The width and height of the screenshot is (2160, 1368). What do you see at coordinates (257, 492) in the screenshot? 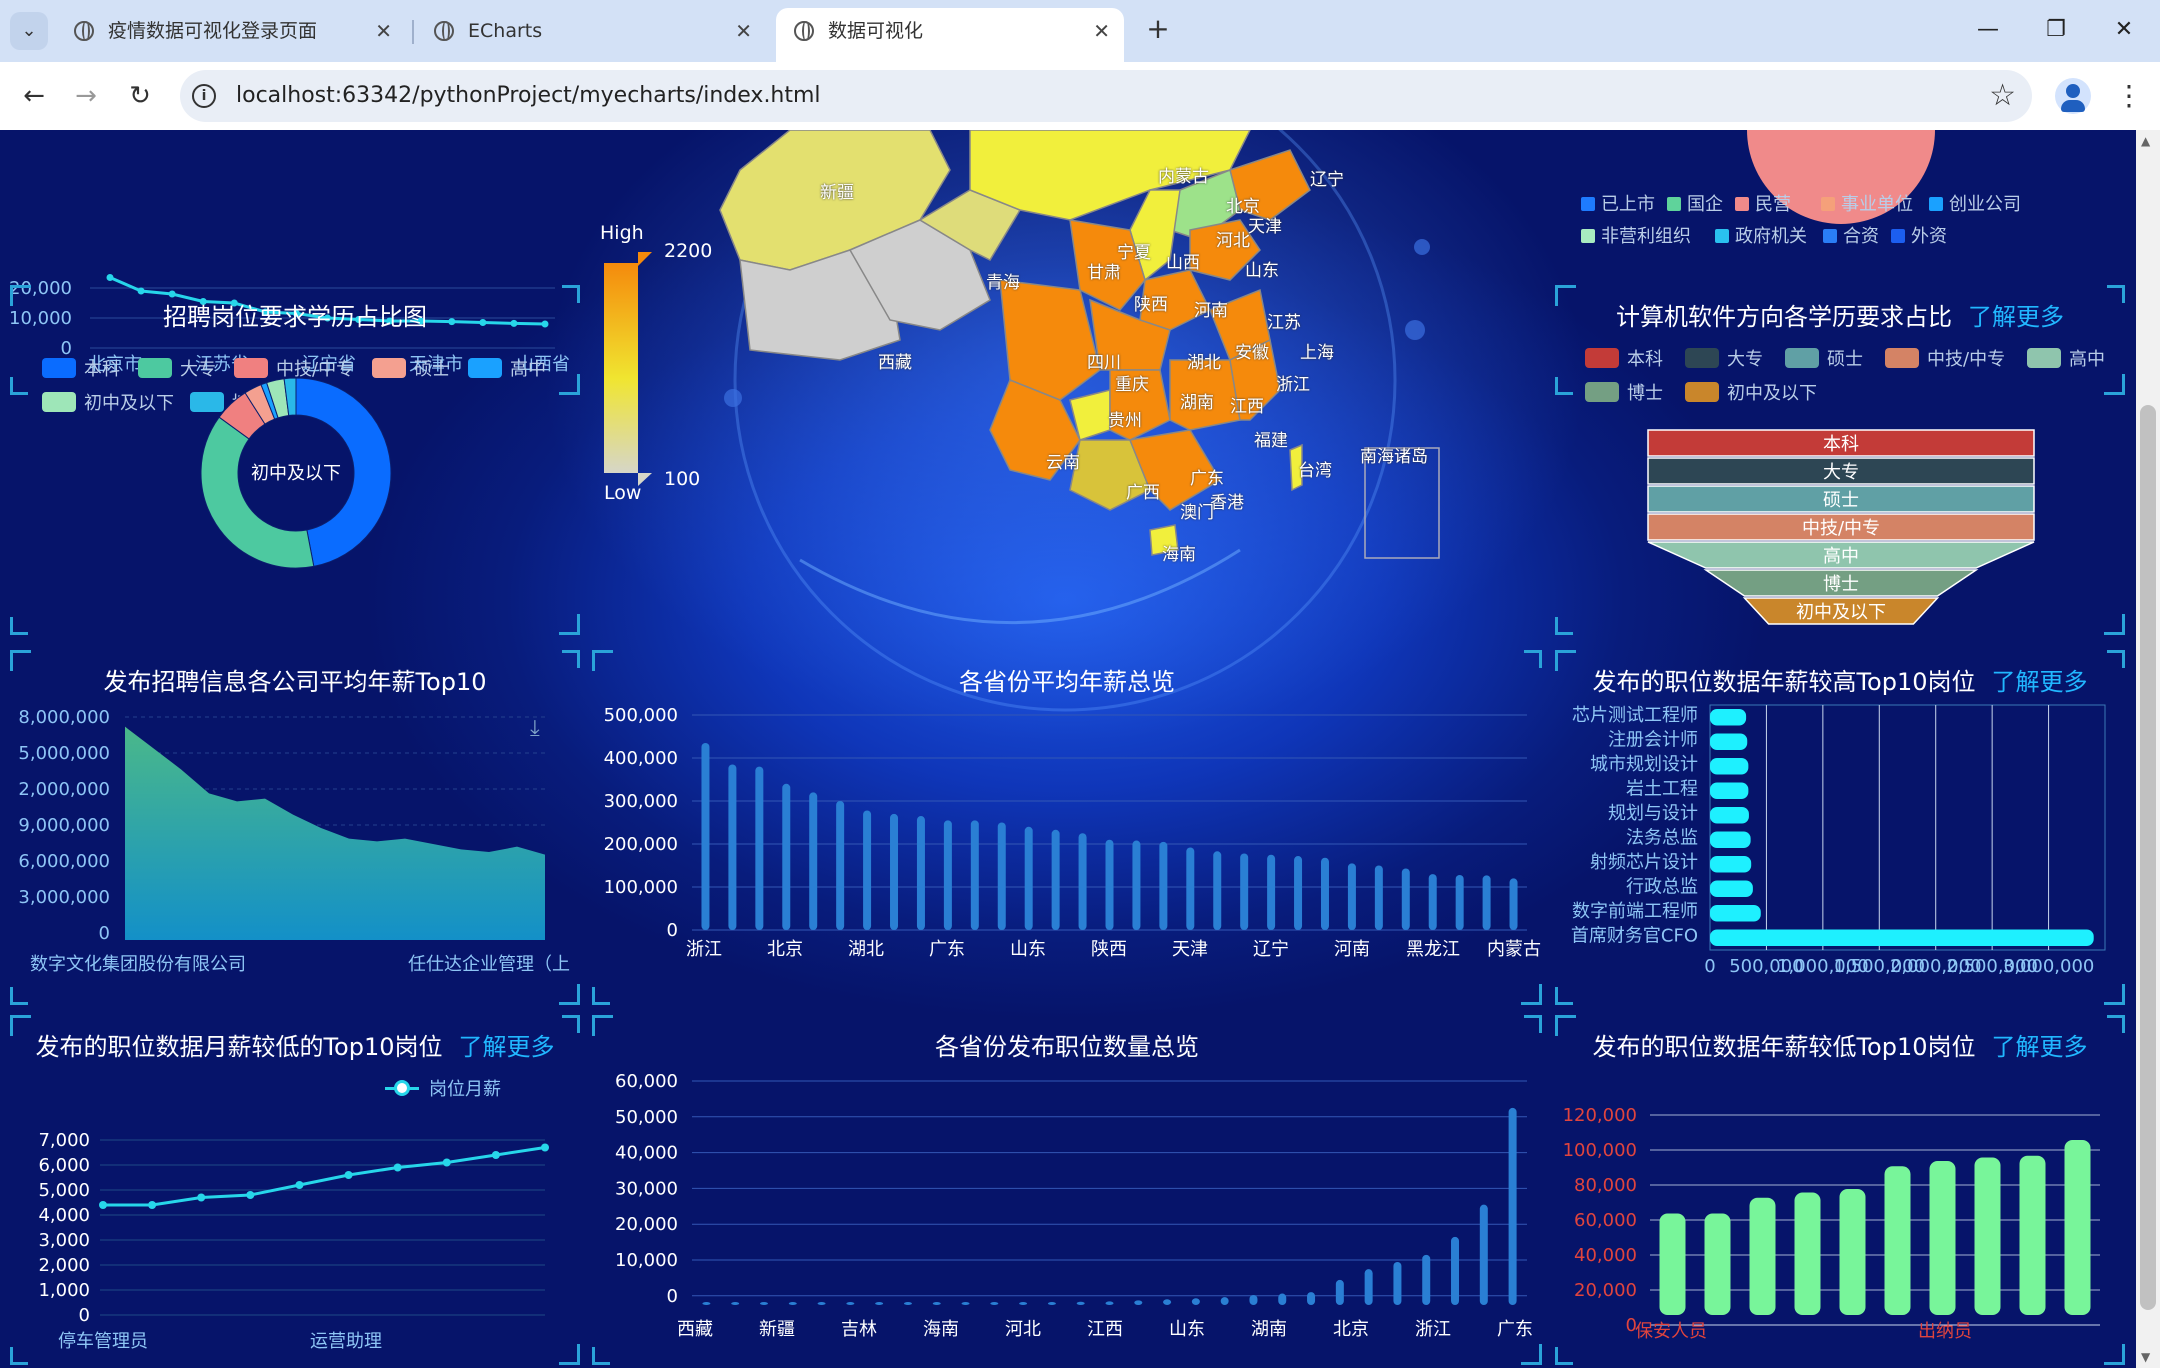
I see `donut-slice` at bounding box center [257, 492].